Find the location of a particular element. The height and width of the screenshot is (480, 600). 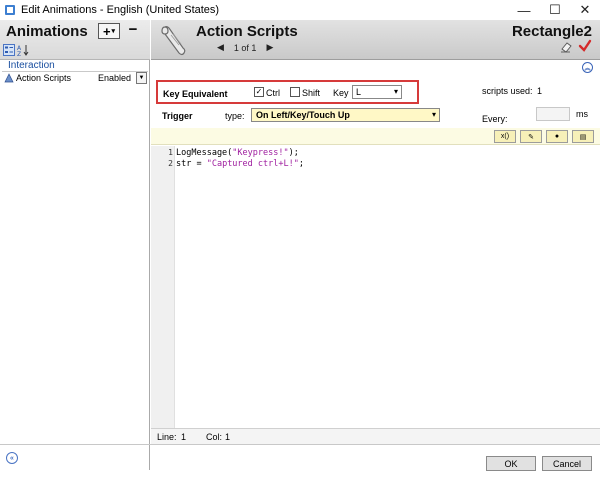

line-number-gutter: 1 2 is located at coordinates (163, 287).